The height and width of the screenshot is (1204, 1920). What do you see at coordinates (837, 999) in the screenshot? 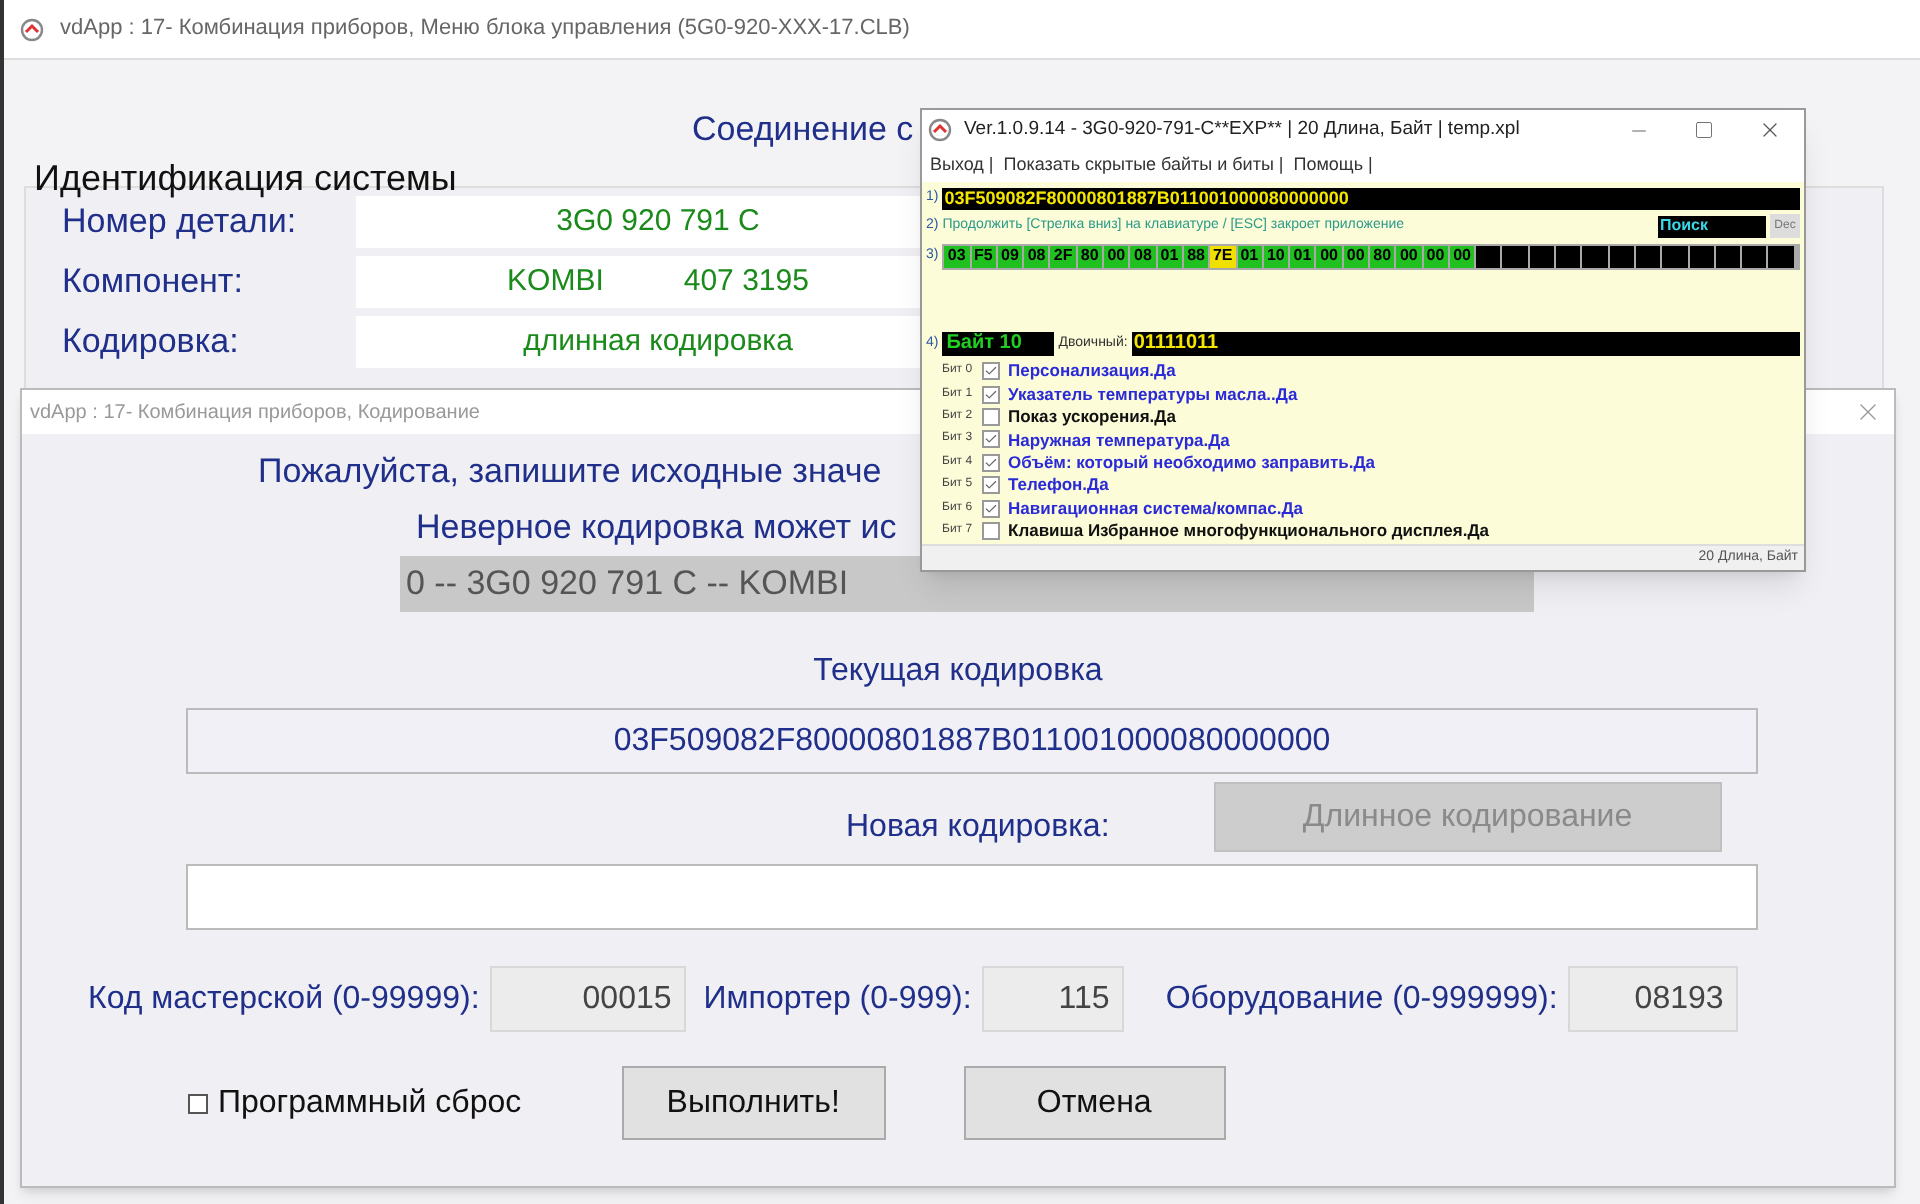
I see `param-label: Импортер (0-999):` at bounding box center [837, 999].